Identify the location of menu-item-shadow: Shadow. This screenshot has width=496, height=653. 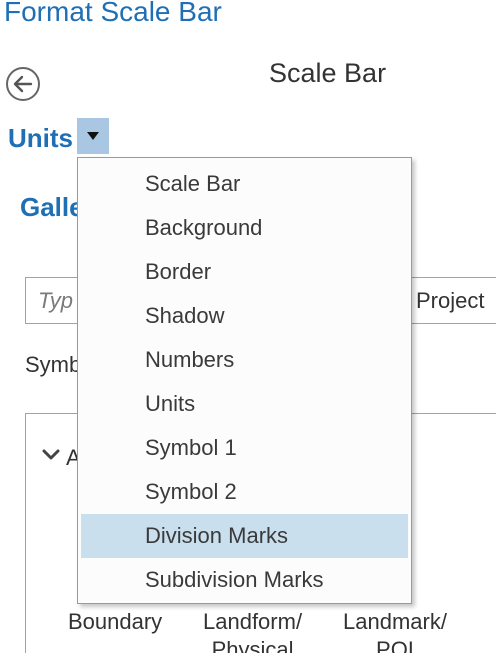
(244, 316).